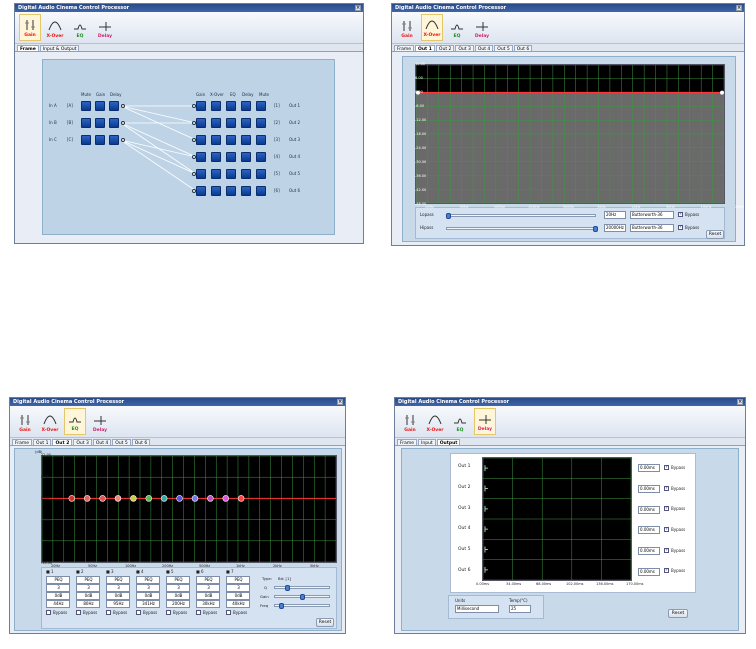 Image resolution: width=756 pixels, height=649 pixels. I want to click on out4-eq-block, so click(231, 157).